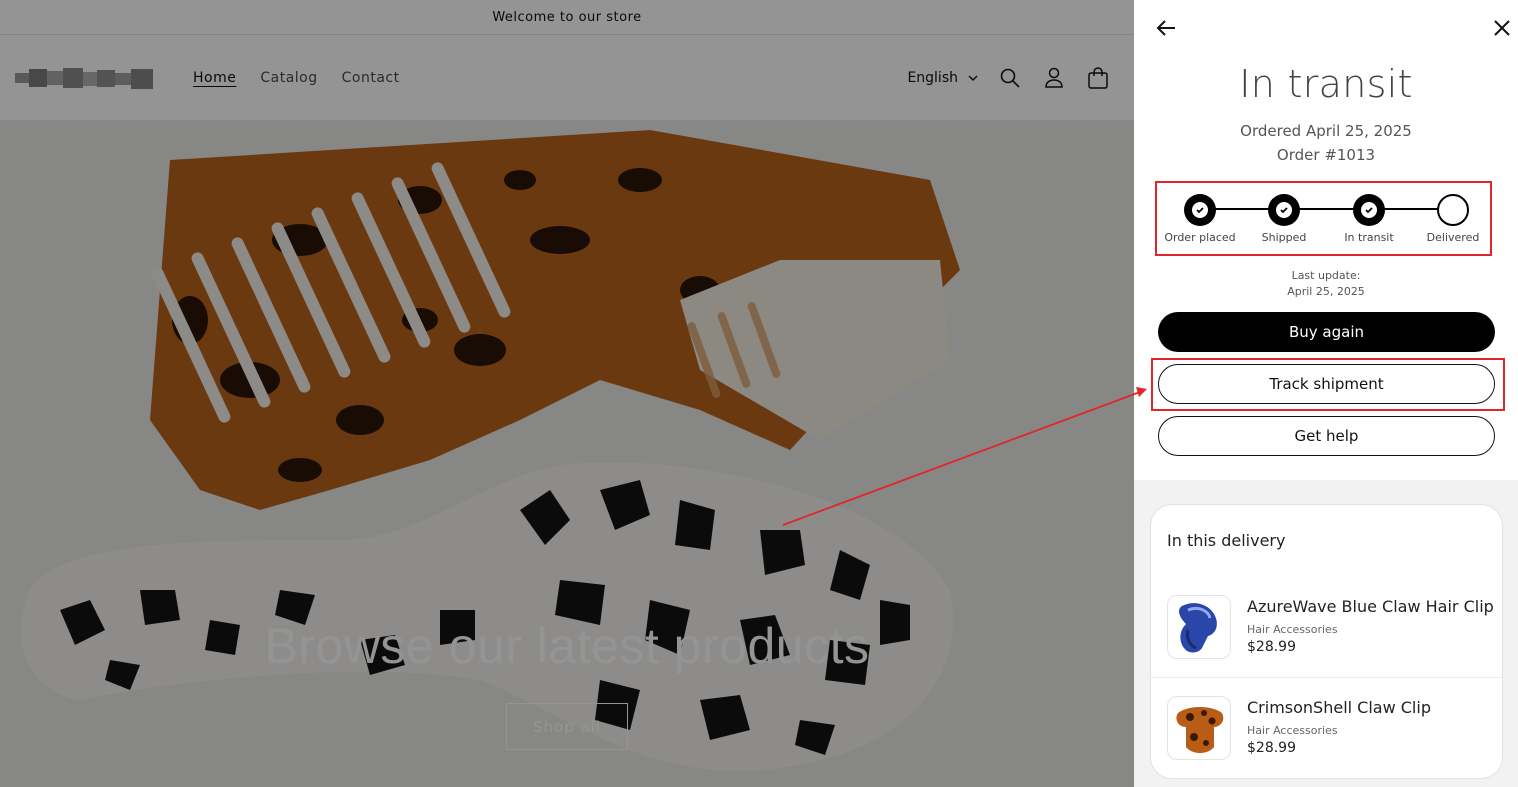  Describe the element at coordinates (1284, 219) in the screenshot. I see `step-shipped: Shipped` at that location.